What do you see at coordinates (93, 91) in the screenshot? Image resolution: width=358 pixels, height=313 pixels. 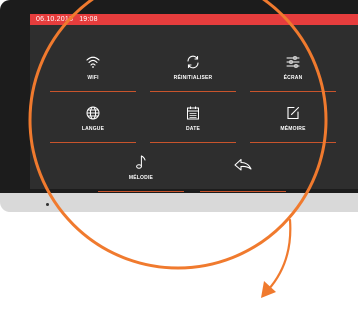 I see `menu-wifi-underline` at bounding box center [93, 91].